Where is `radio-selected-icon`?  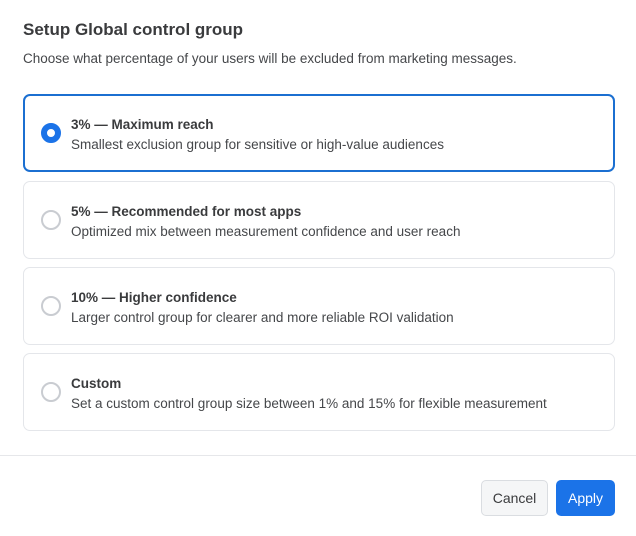
radio-selected-icon is located at coordinates (51, 133).